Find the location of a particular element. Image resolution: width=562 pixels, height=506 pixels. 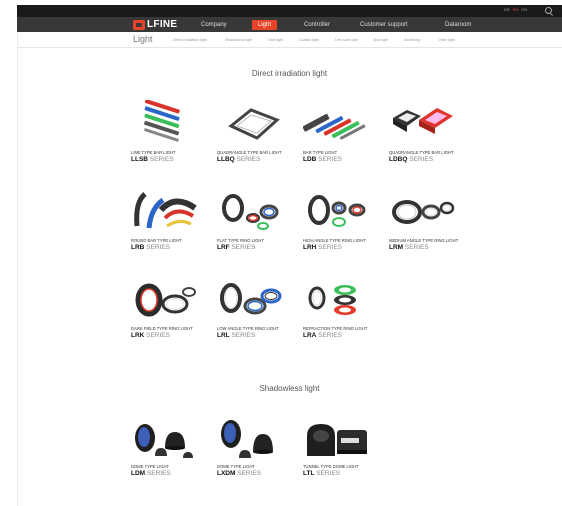

product-series: LRH SERIES is located at coordinates (323, 247).